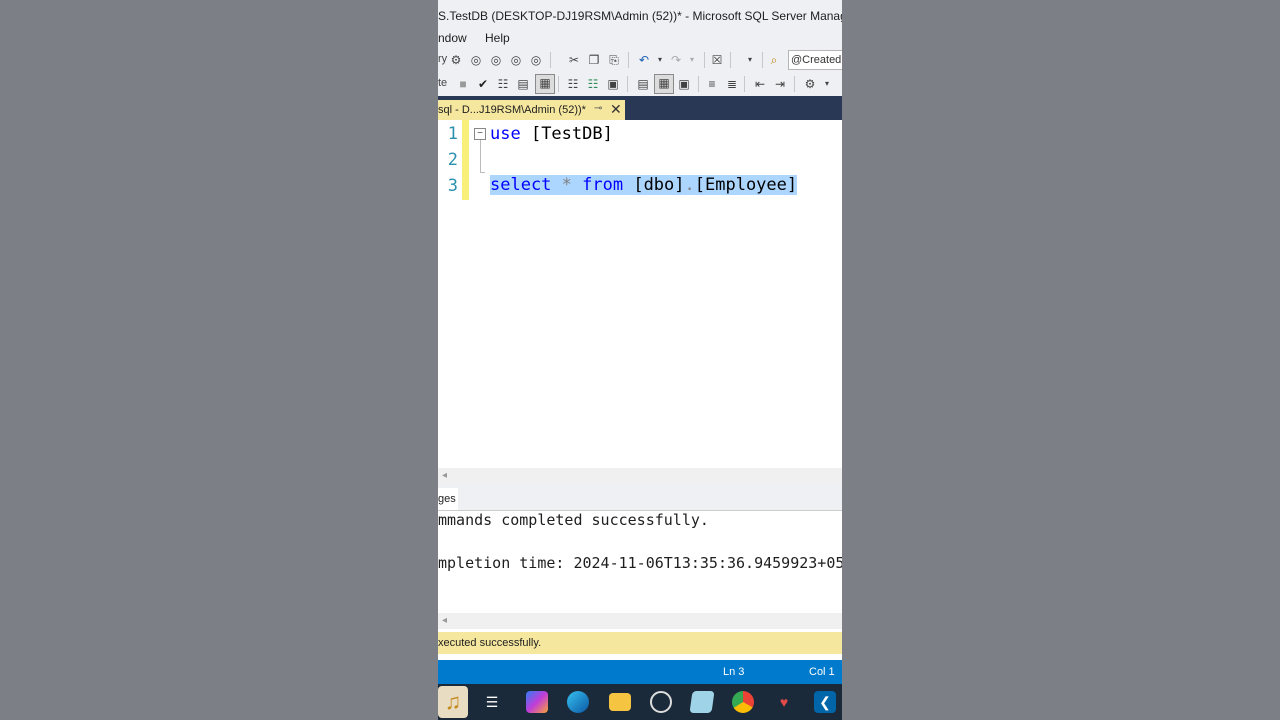 The image size is (1280, 720). What do you see at coordinates (827, 84) in the screenshot?
I see `toolbar-overflow-icon: ▾` at bounding box center [827, 84].